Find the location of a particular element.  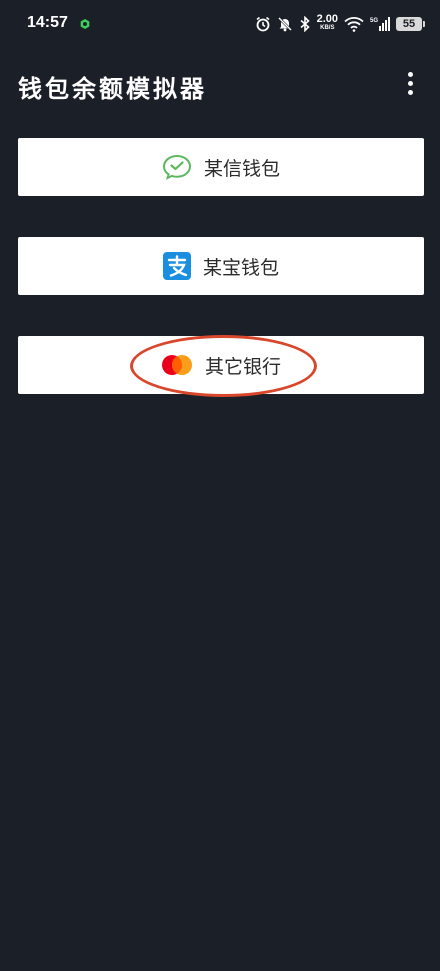

svg-text: 5G is located at coordinates (374, 21).